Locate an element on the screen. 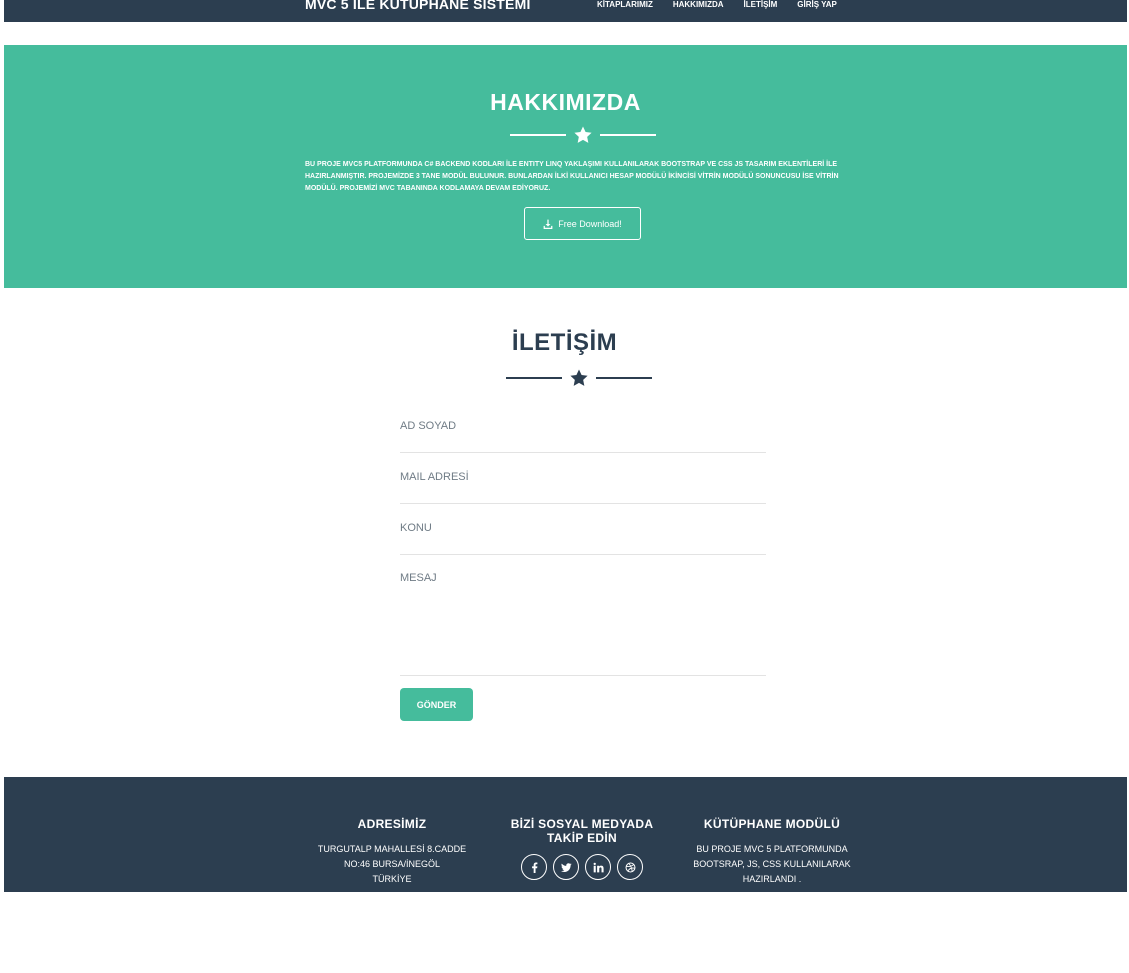 Image resolution: width=1129 pixels, height=973 pixels. email-placeholder: MAIL ADRESİ is located at coordinates (434, 477).